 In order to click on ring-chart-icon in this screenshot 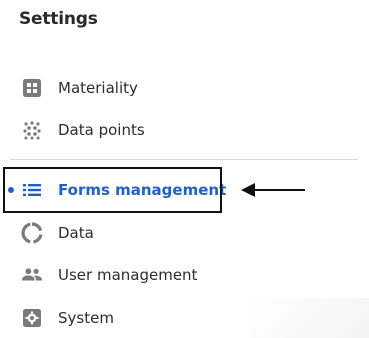, I will do `click(32, 233)`.